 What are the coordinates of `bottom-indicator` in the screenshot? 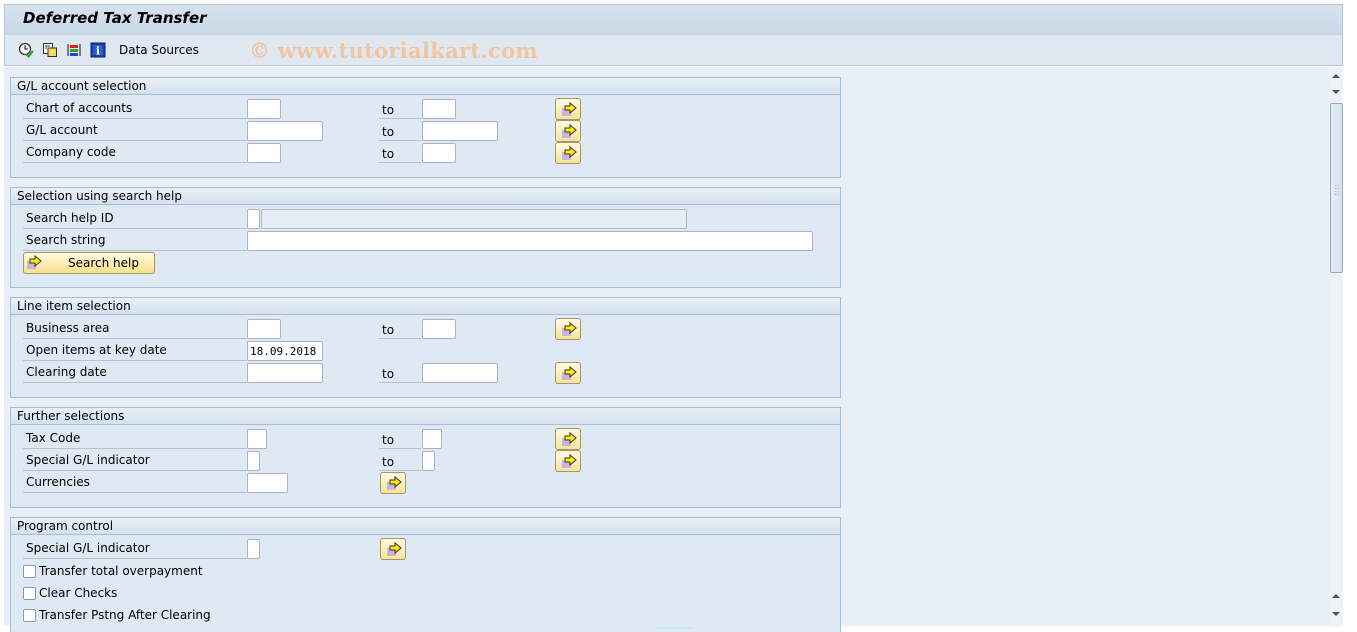 It's located at (674, 628).